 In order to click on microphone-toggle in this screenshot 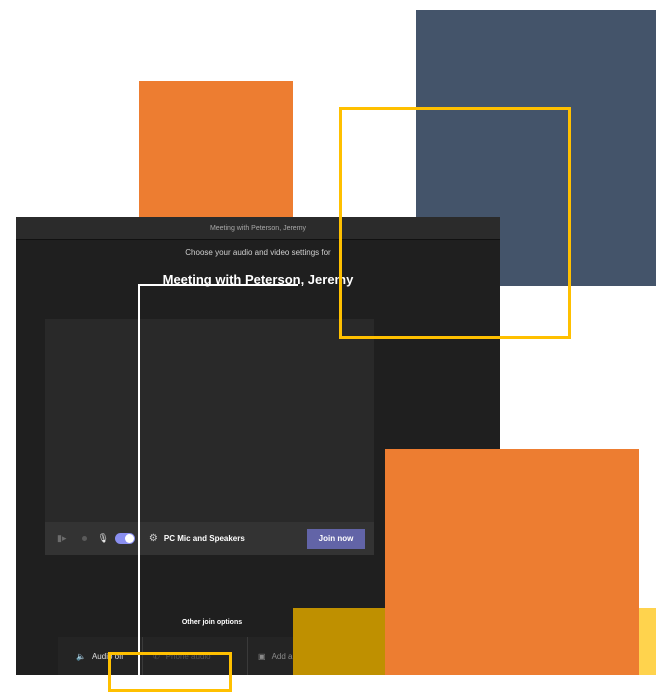, I will do `click(124, 538)`.